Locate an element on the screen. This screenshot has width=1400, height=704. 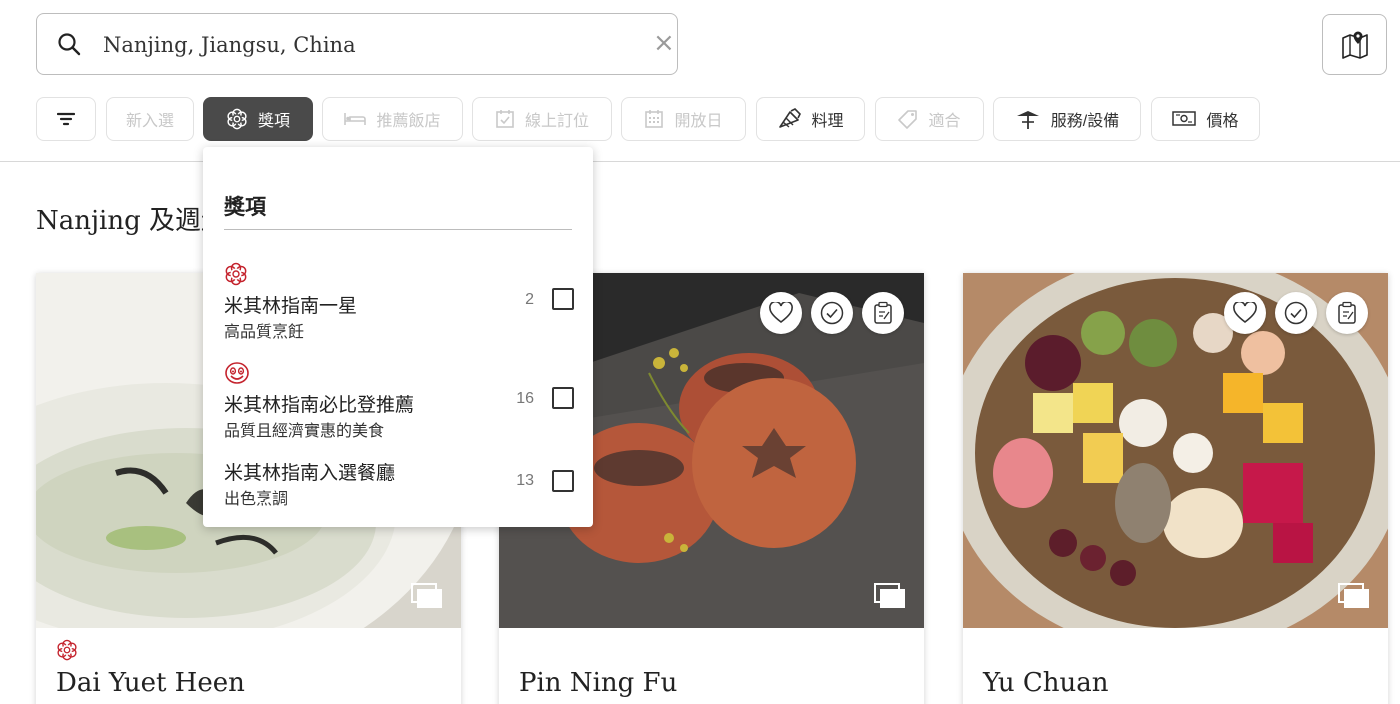
award-option-one-star: 米其林指南一星 高品質烹飪 2 is located at coordinates (399, 302).